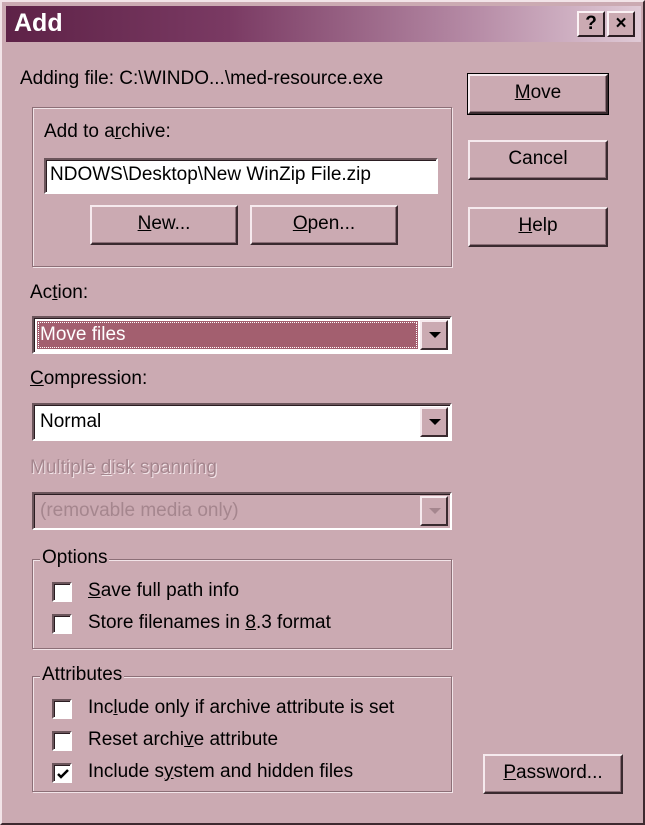  I want to click on include-system-hidden-label: Include system and hidden files, so click(220, 772).